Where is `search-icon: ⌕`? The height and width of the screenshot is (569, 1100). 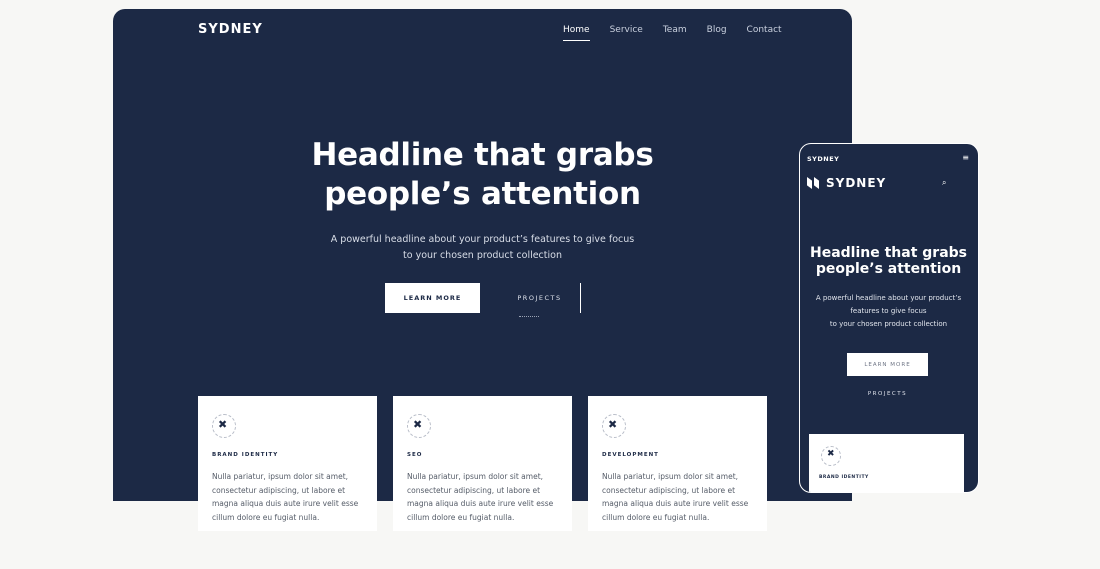 search-icon: ⌕ is located at coordinates (944, 183).